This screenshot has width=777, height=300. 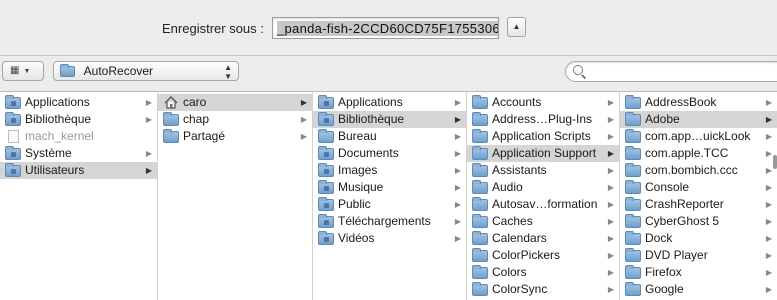 What do you see at coordinates (667, 187) in the screenshot?
I see `list-item-label: Console` at bounding box center [667, 187].